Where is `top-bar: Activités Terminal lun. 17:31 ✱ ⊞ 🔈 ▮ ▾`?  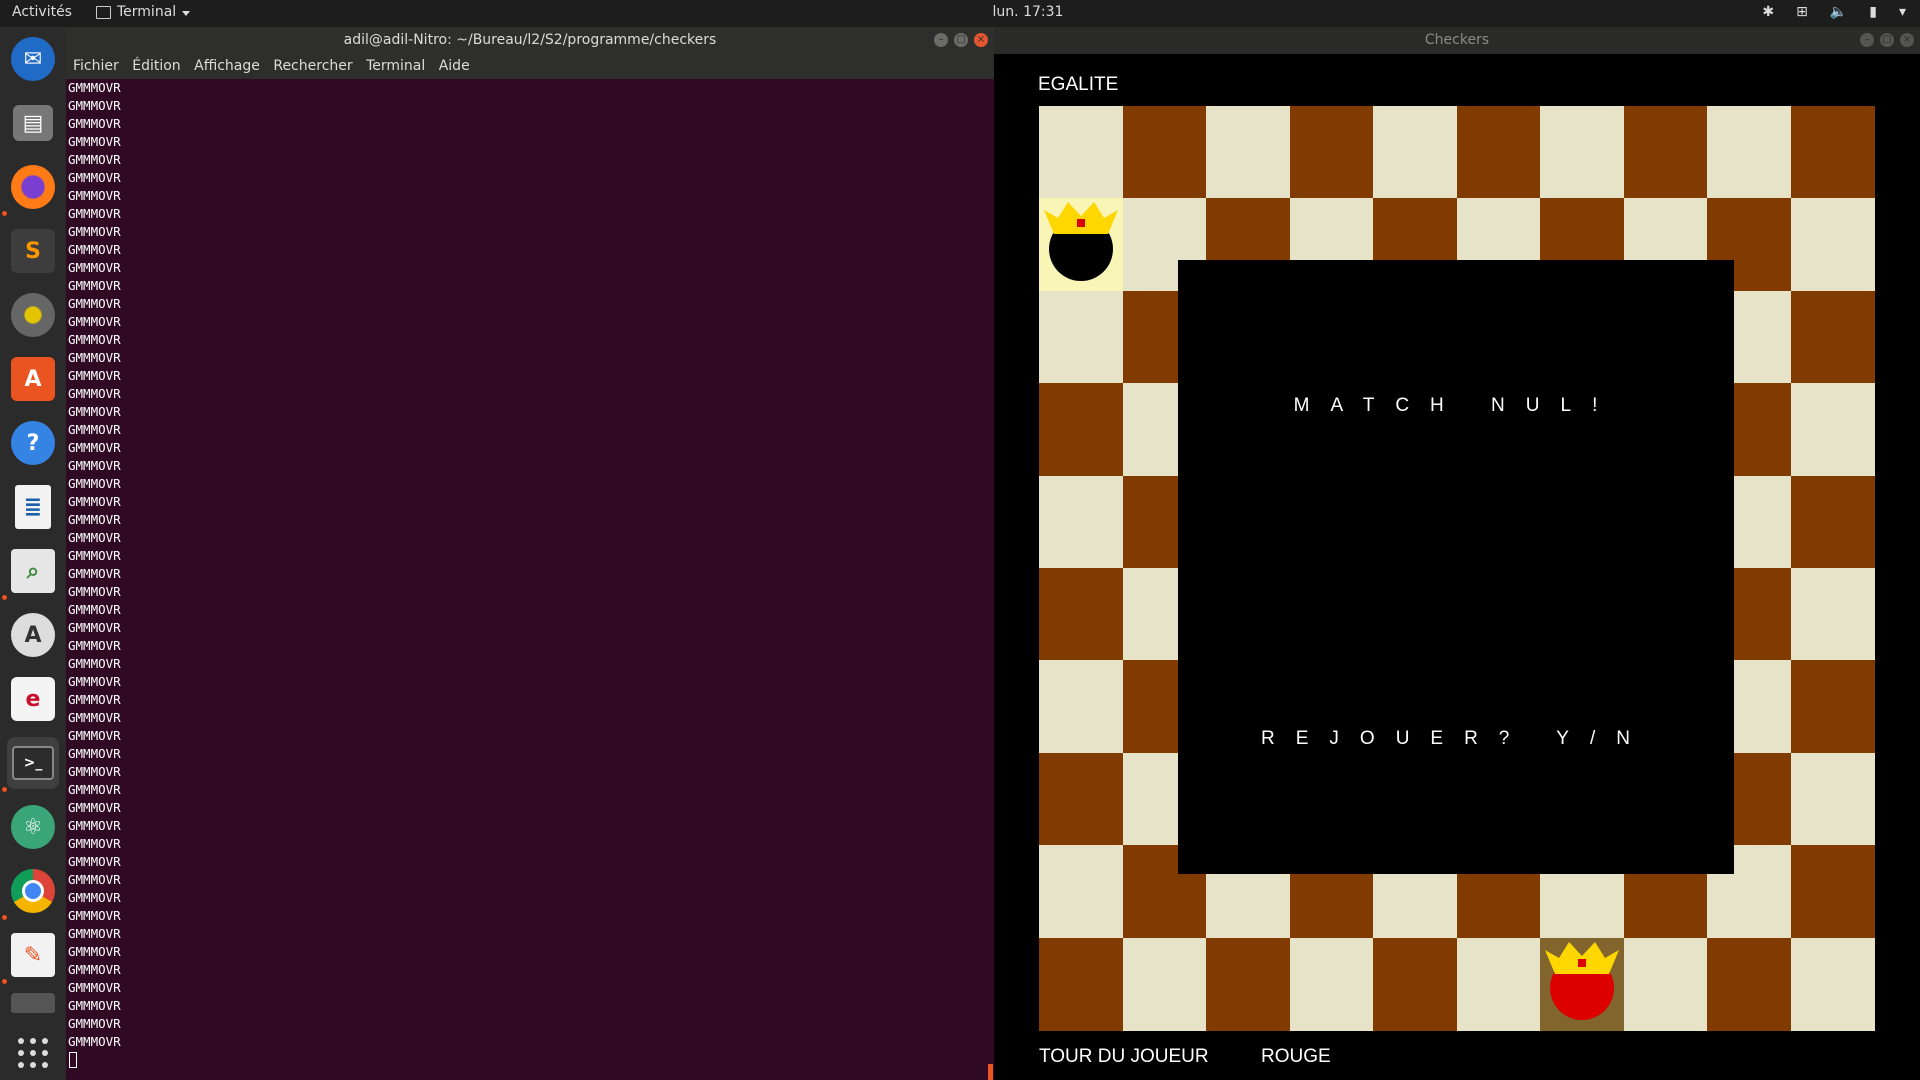 top-bar: Activités Terminal lun. 17:31 ✱ ⊞ 🔈 ▮ ▾ is located at coordinates (960, 13).